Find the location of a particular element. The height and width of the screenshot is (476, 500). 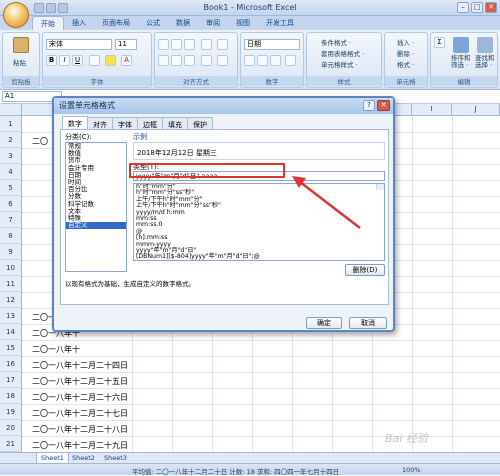

indent-icon is located at coordinates (206, 60).